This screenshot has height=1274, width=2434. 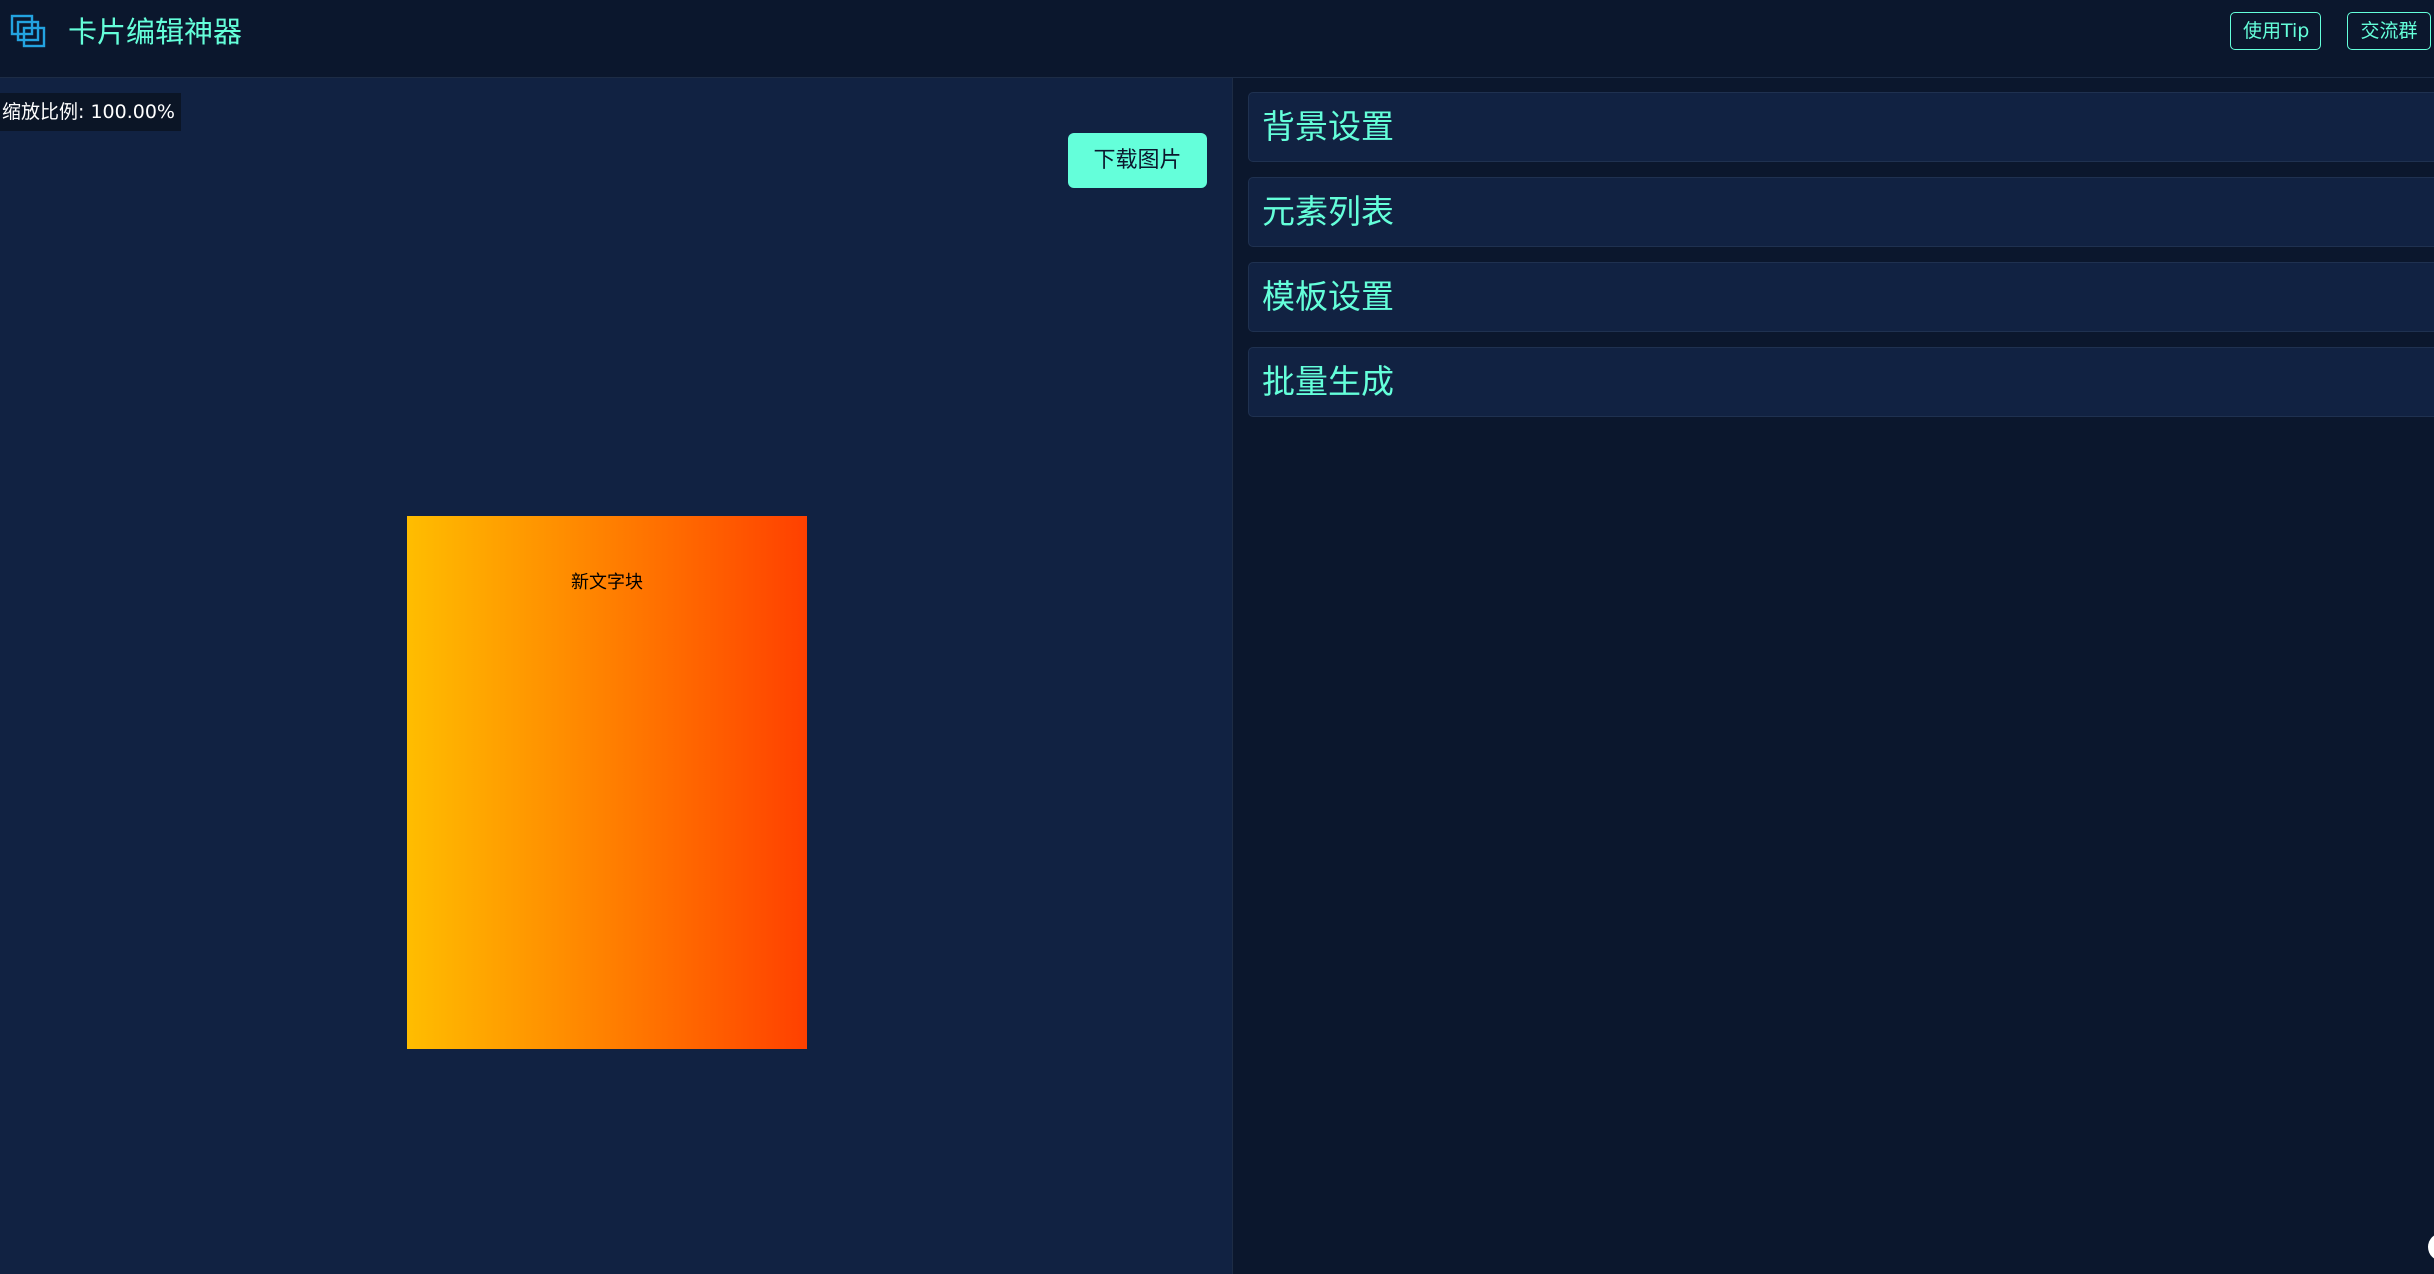 I want to click on download-image-button: 下载图片, so click(x=1137, y=160).